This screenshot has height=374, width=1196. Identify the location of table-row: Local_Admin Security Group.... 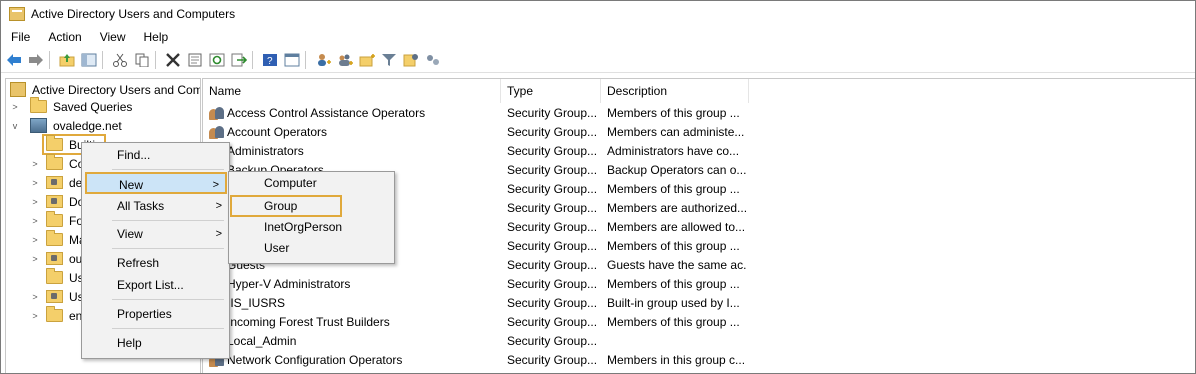
(503, 341).